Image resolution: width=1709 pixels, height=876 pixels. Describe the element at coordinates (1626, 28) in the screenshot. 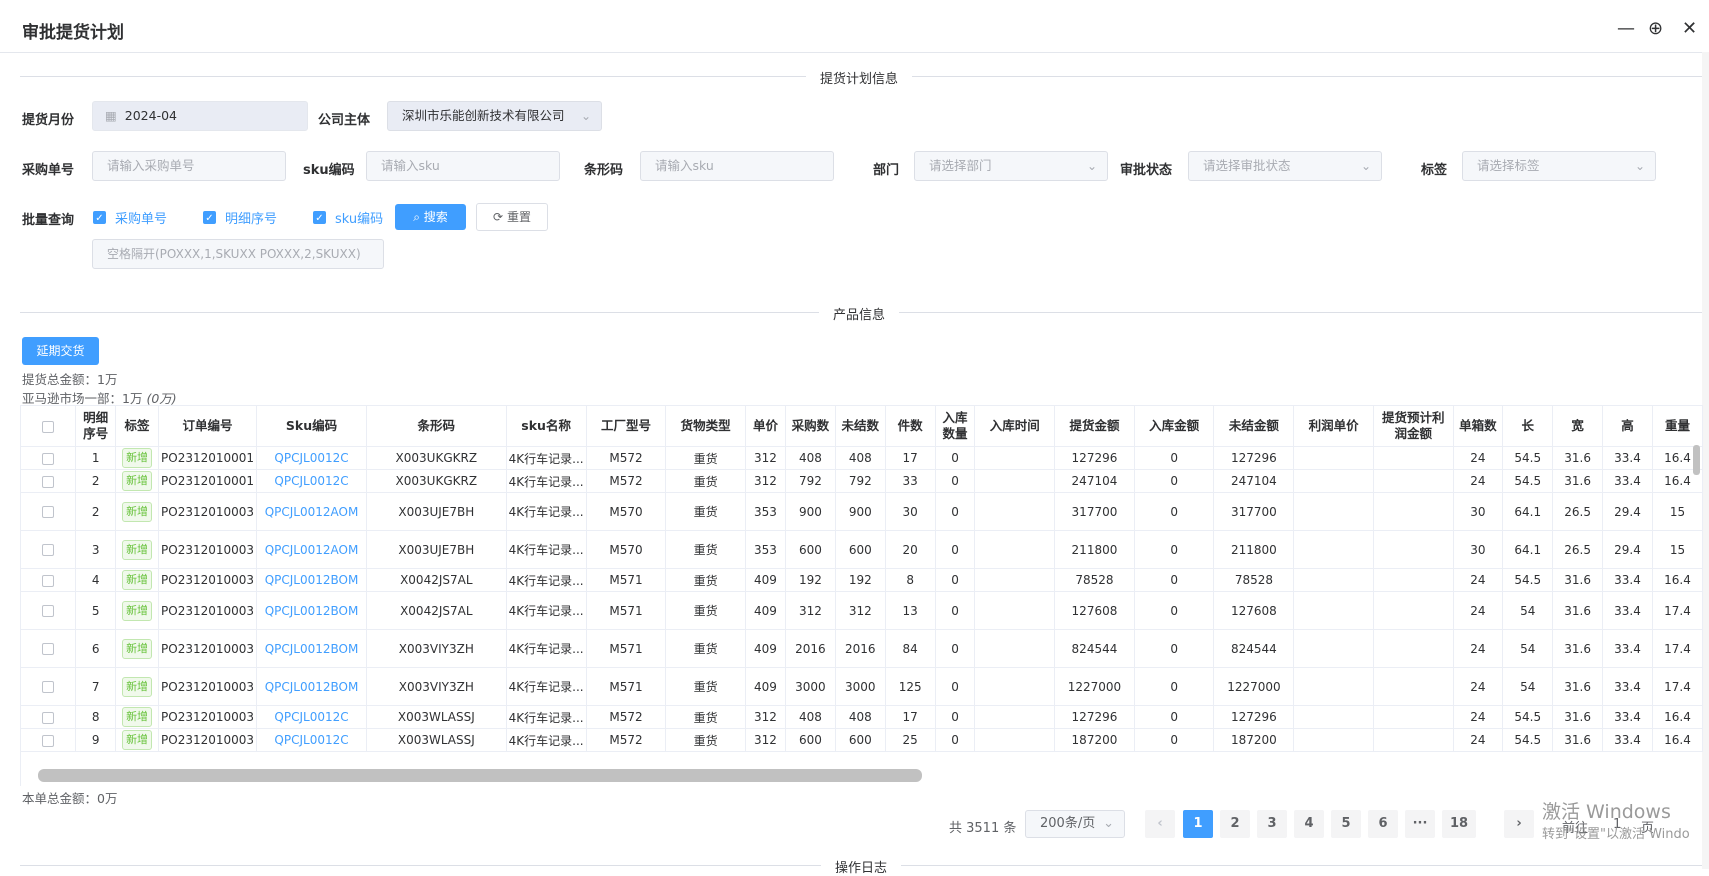

I see `minimize-icon: —` at that location.